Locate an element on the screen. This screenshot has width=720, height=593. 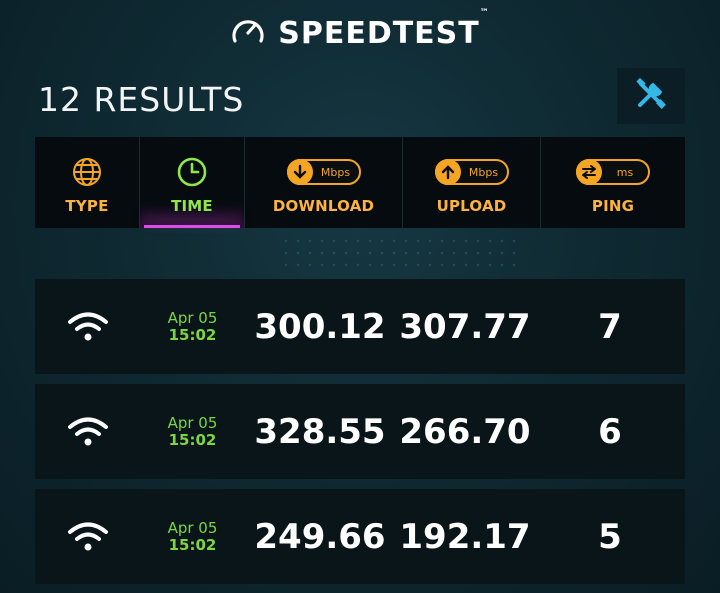
upload-pill: Mbps is located at coordinates (471, 172).